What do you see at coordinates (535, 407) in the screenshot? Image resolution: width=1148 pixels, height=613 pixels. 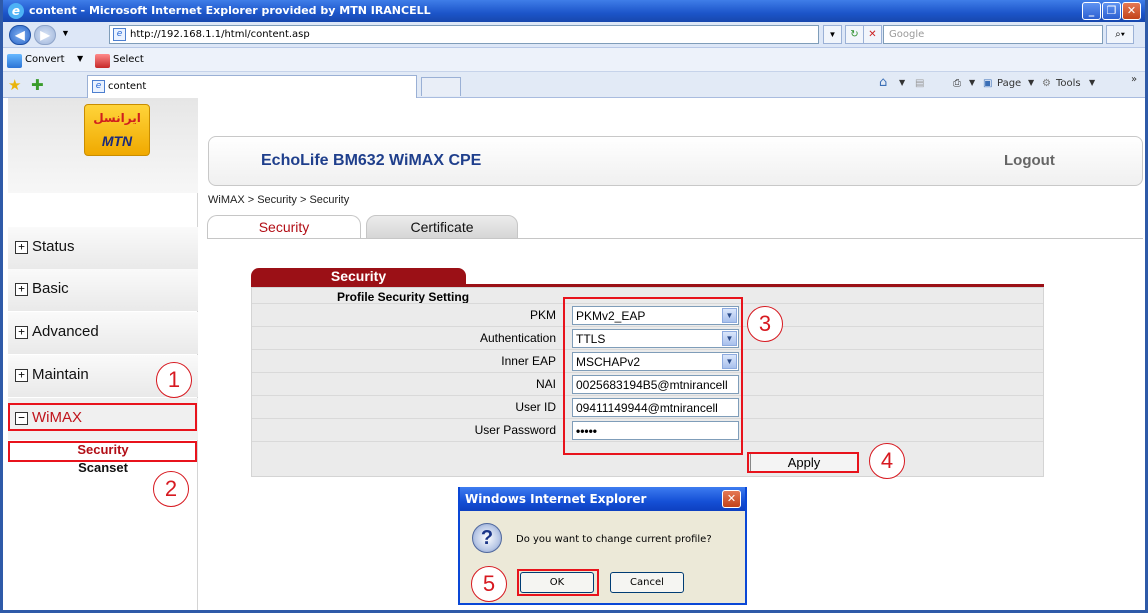 I see `field-label: User ID` at bounding box center [535, 407].